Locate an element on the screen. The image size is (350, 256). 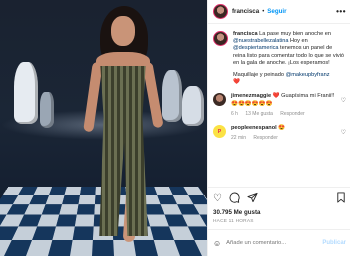
more-options-icon: ••• is located at coordinates (341, 11).